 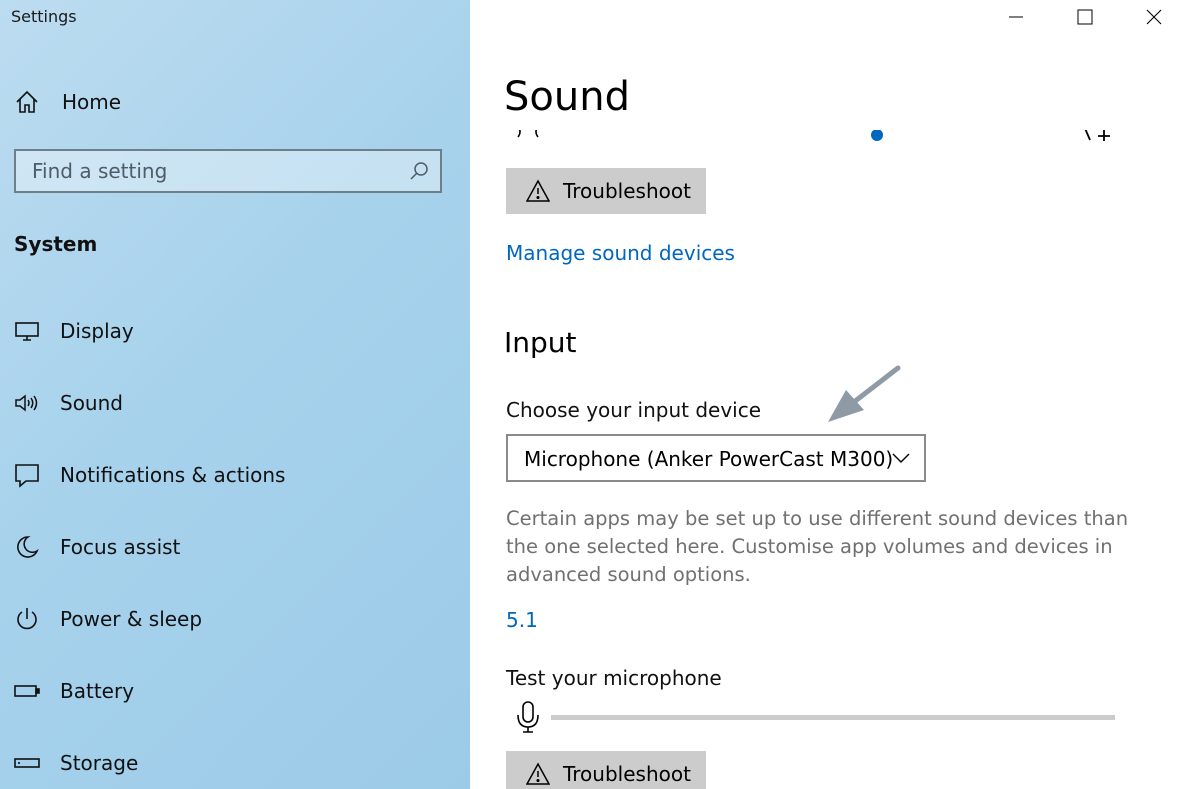 I want to click on minimize-button, so click(x=1016, y=17).